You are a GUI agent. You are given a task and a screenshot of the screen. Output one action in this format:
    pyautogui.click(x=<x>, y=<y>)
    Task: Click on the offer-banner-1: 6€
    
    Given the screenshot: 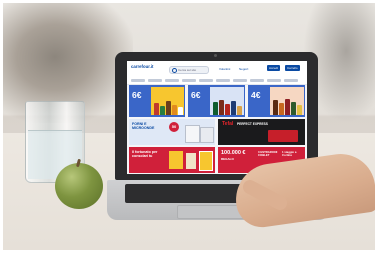 What is the action you would take?
    pyautogui.click(x=157, y=101)
    